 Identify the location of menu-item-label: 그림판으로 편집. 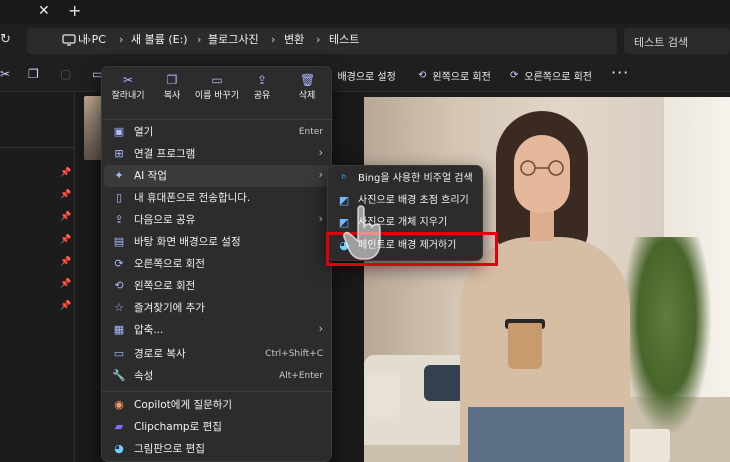
(169, 449).